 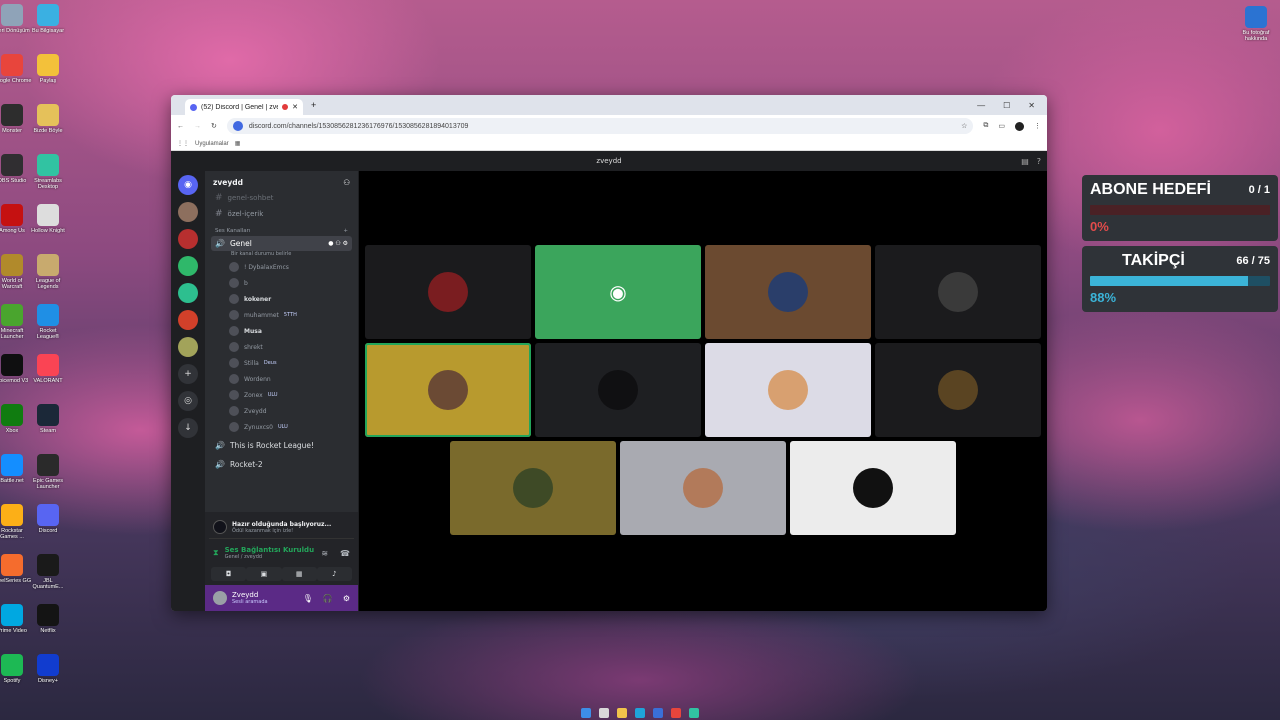 I want to click on voice-user: b, so click(x=281, y=283).